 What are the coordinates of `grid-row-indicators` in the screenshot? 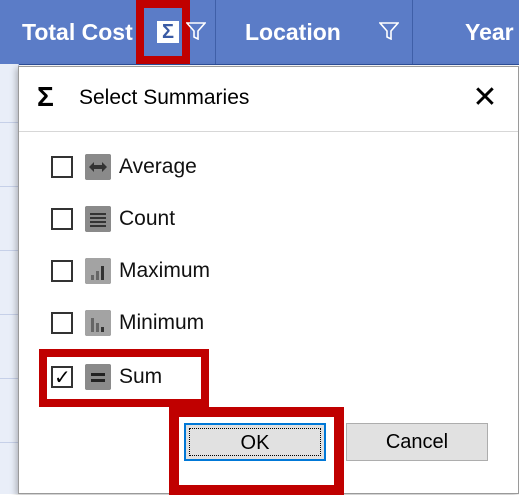 It's located at (9, 279).